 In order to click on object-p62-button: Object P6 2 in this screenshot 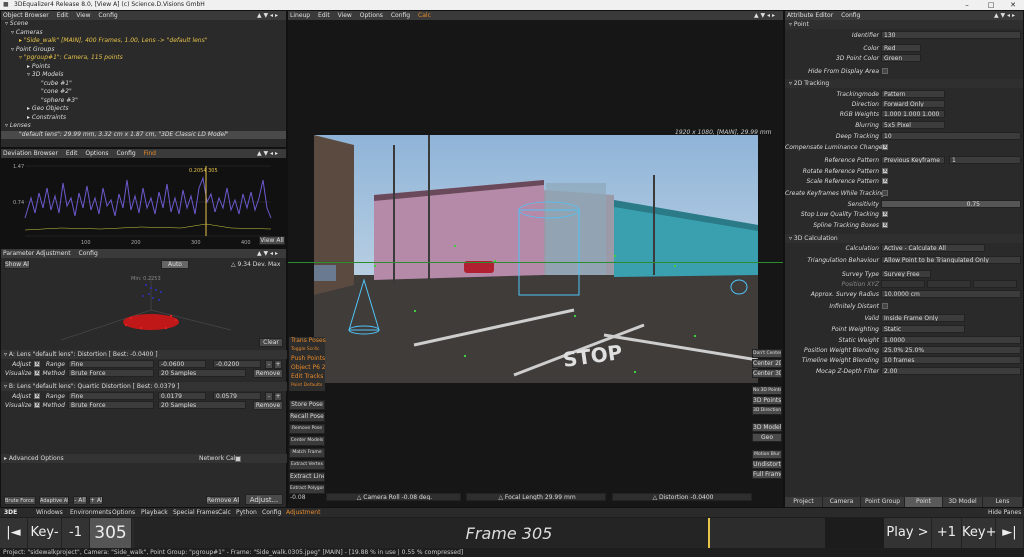, I will do `click(307, 368)`.